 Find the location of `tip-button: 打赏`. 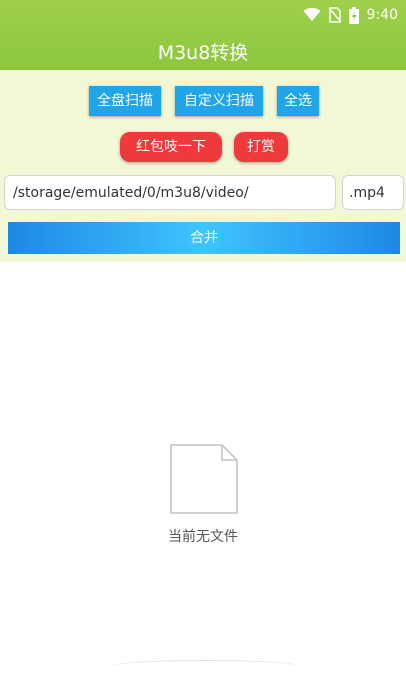

tip-button: 打赏 is located at coordinates (261, 147).